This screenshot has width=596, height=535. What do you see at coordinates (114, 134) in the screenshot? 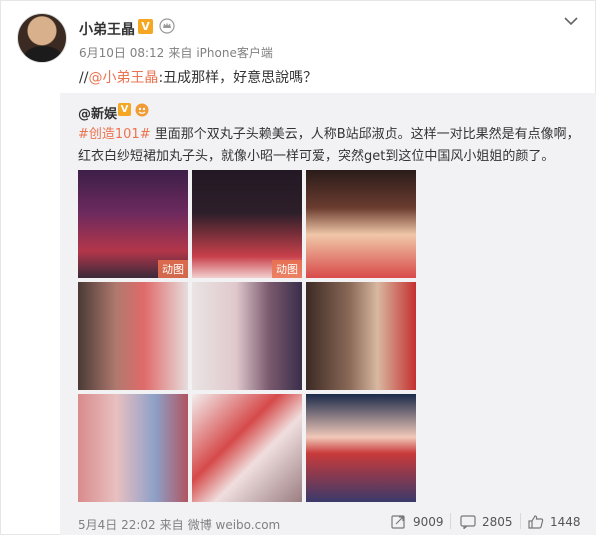
I see `hashtag-link: #创造101#` at bounding box center [114, 134].